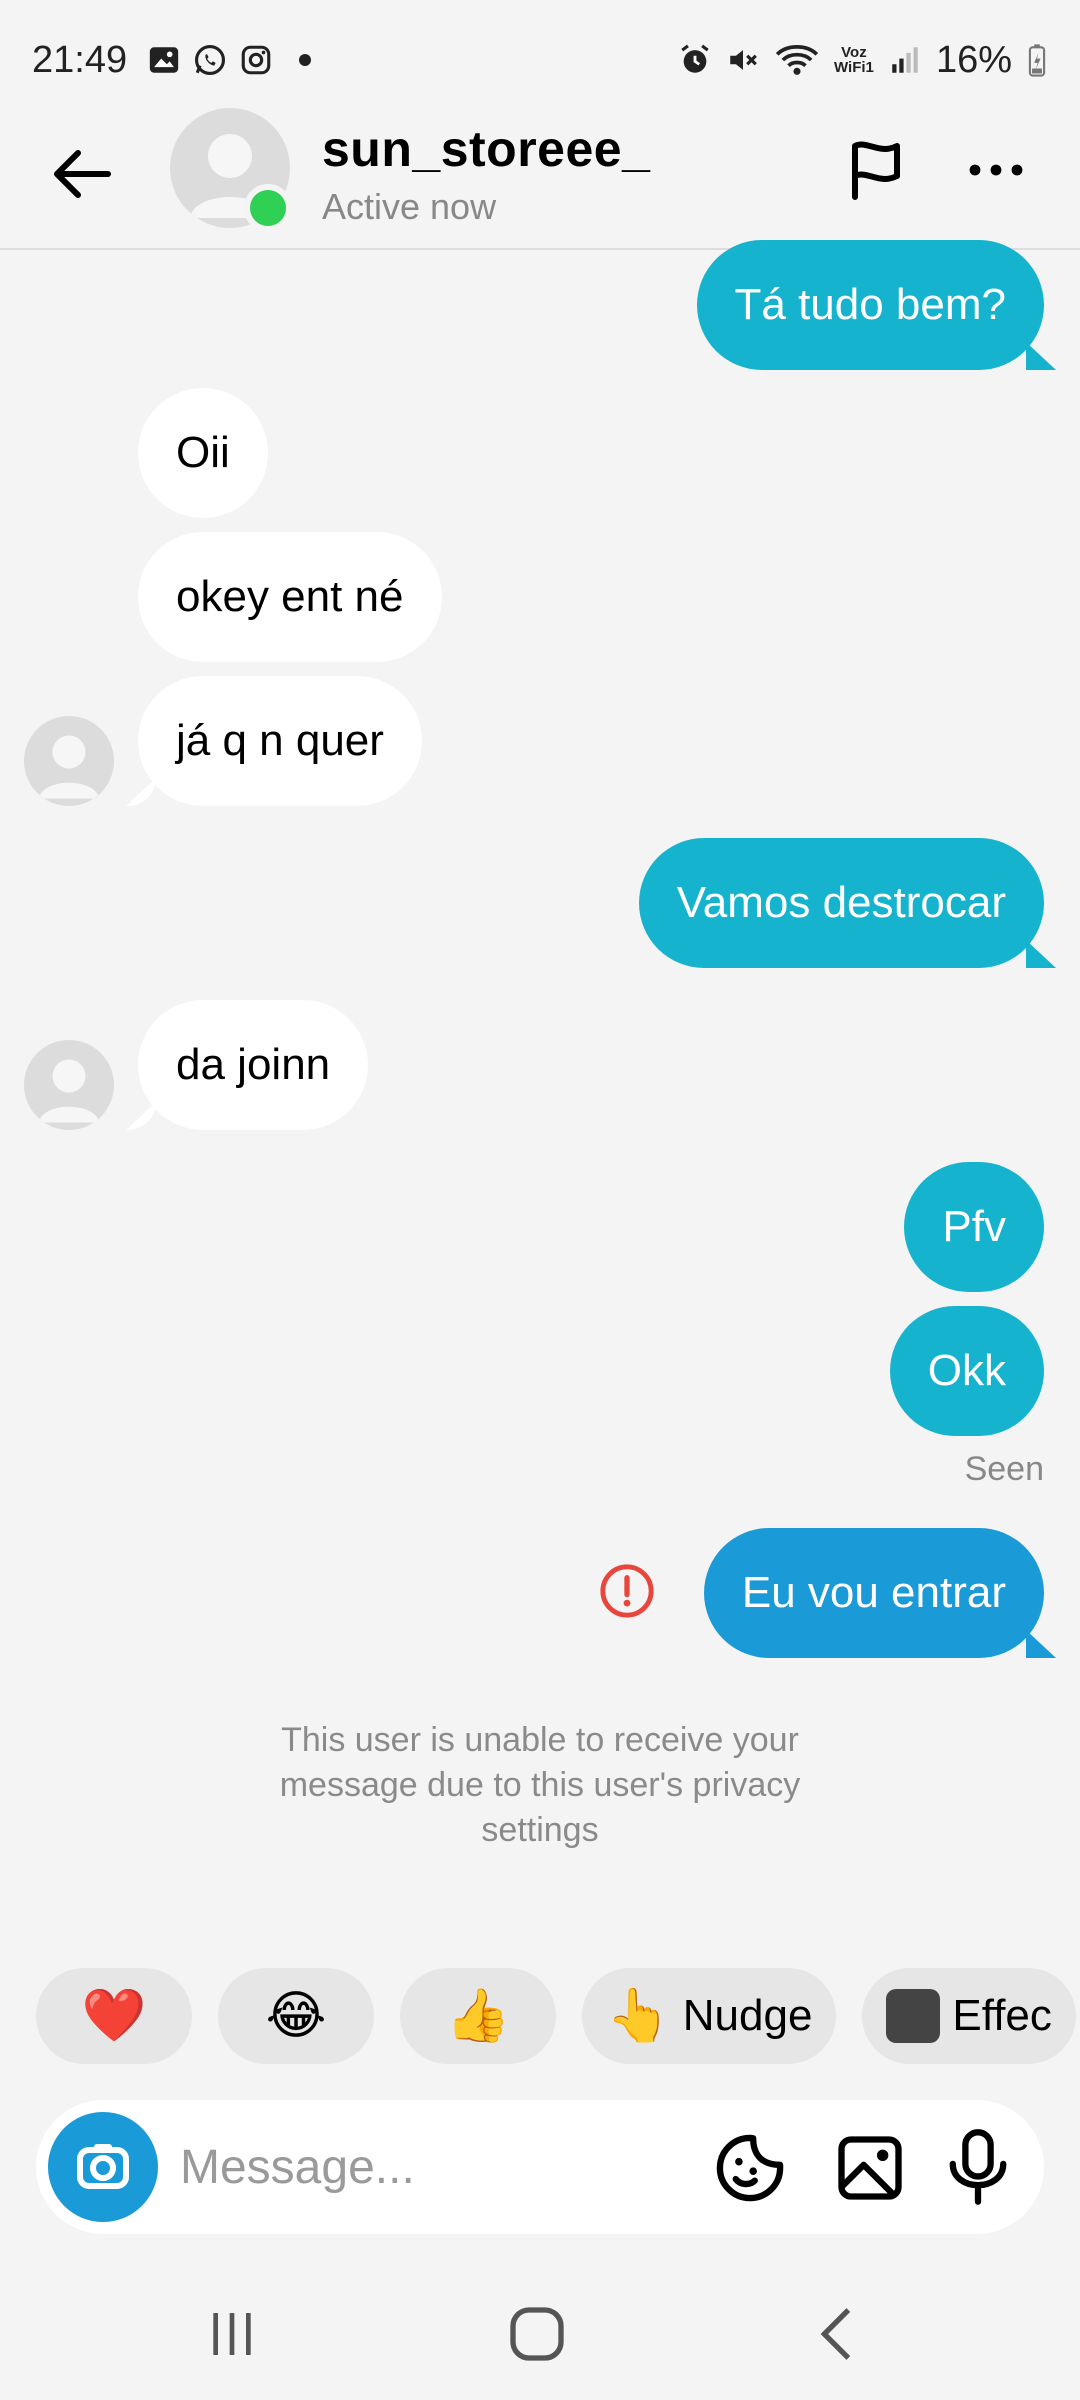 This screenshot has width=1080, height=2400. Describe the element at coordinates (80, 59) in the screenshot. I see `status-time: 21:49` at that location.